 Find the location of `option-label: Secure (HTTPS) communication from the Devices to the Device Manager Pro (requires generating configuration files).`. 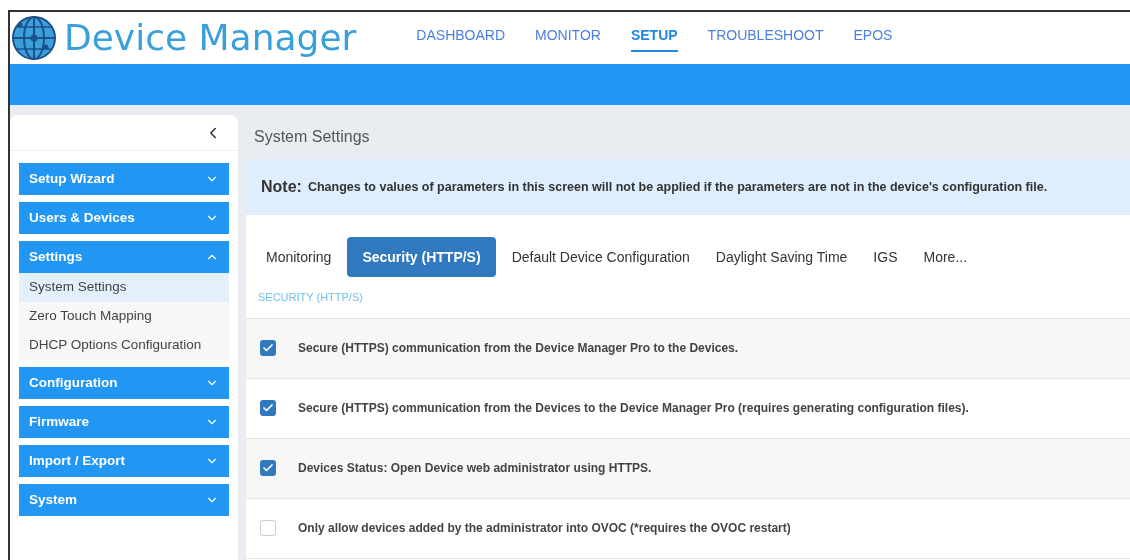

option-label: Secure (HTTPS) communication from the Devices to the Device Manager Pro (requires generating configuration files). is located at coordinates (633, 408).